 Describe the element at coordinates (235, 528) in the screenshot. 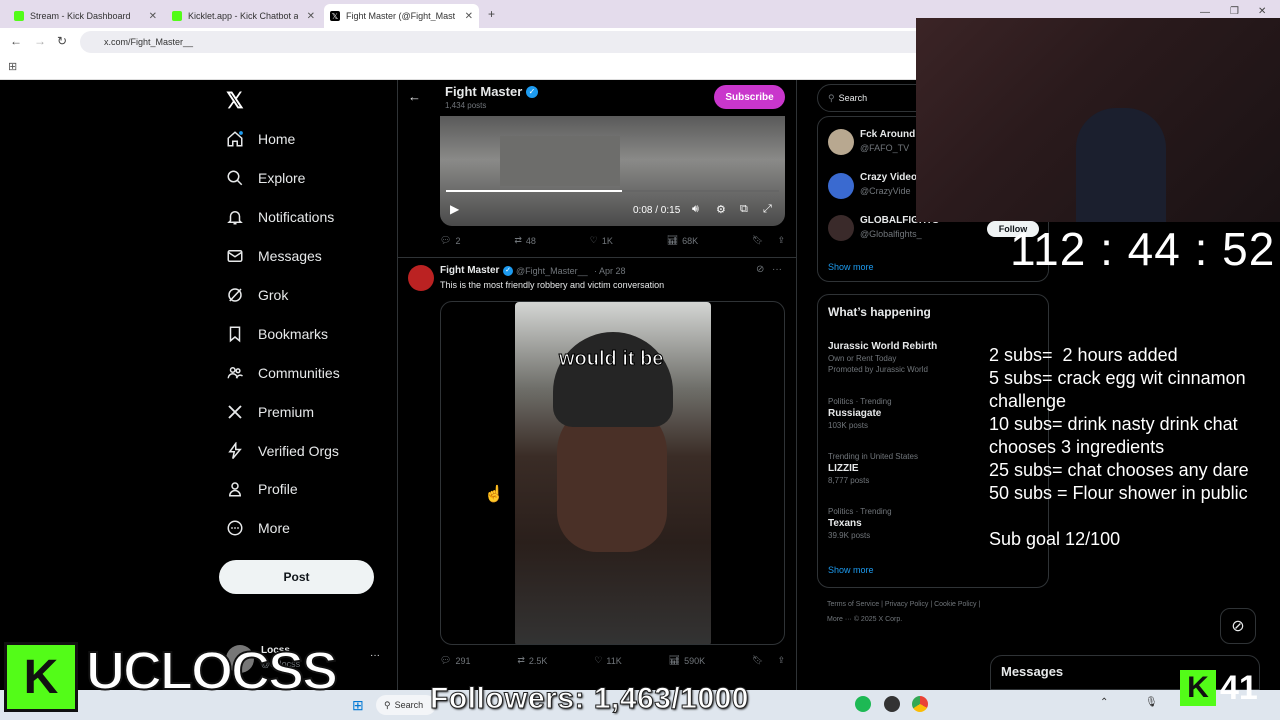

I see `more-icon` at that location.